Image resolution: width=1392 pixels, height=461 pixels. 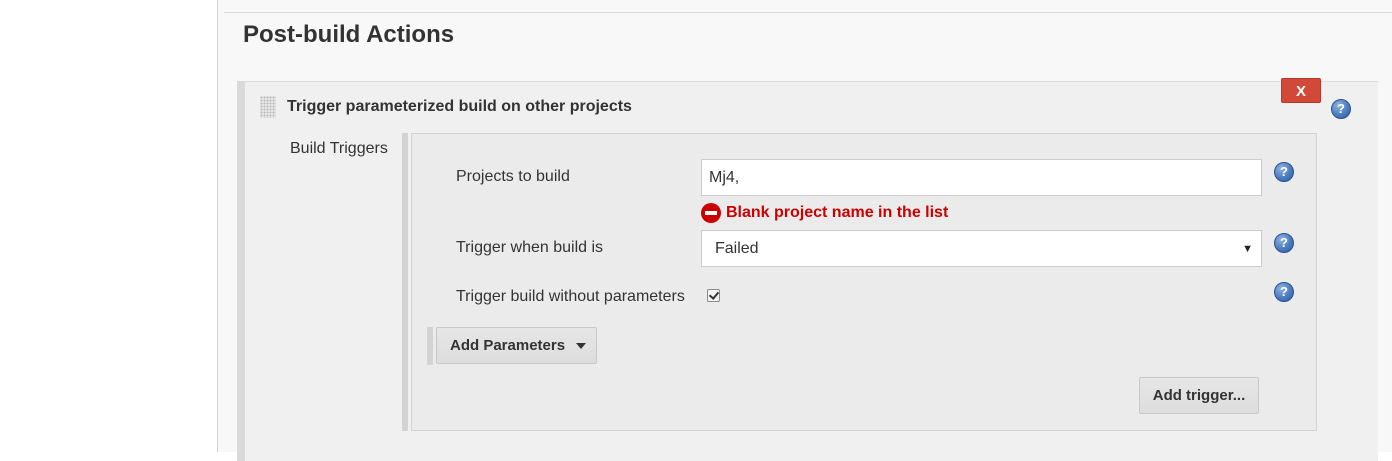 What do you see at coordinates (1341, 109) in the screenshot?
I see `action-help-icon: ?` at bounding box center [1341, 109].